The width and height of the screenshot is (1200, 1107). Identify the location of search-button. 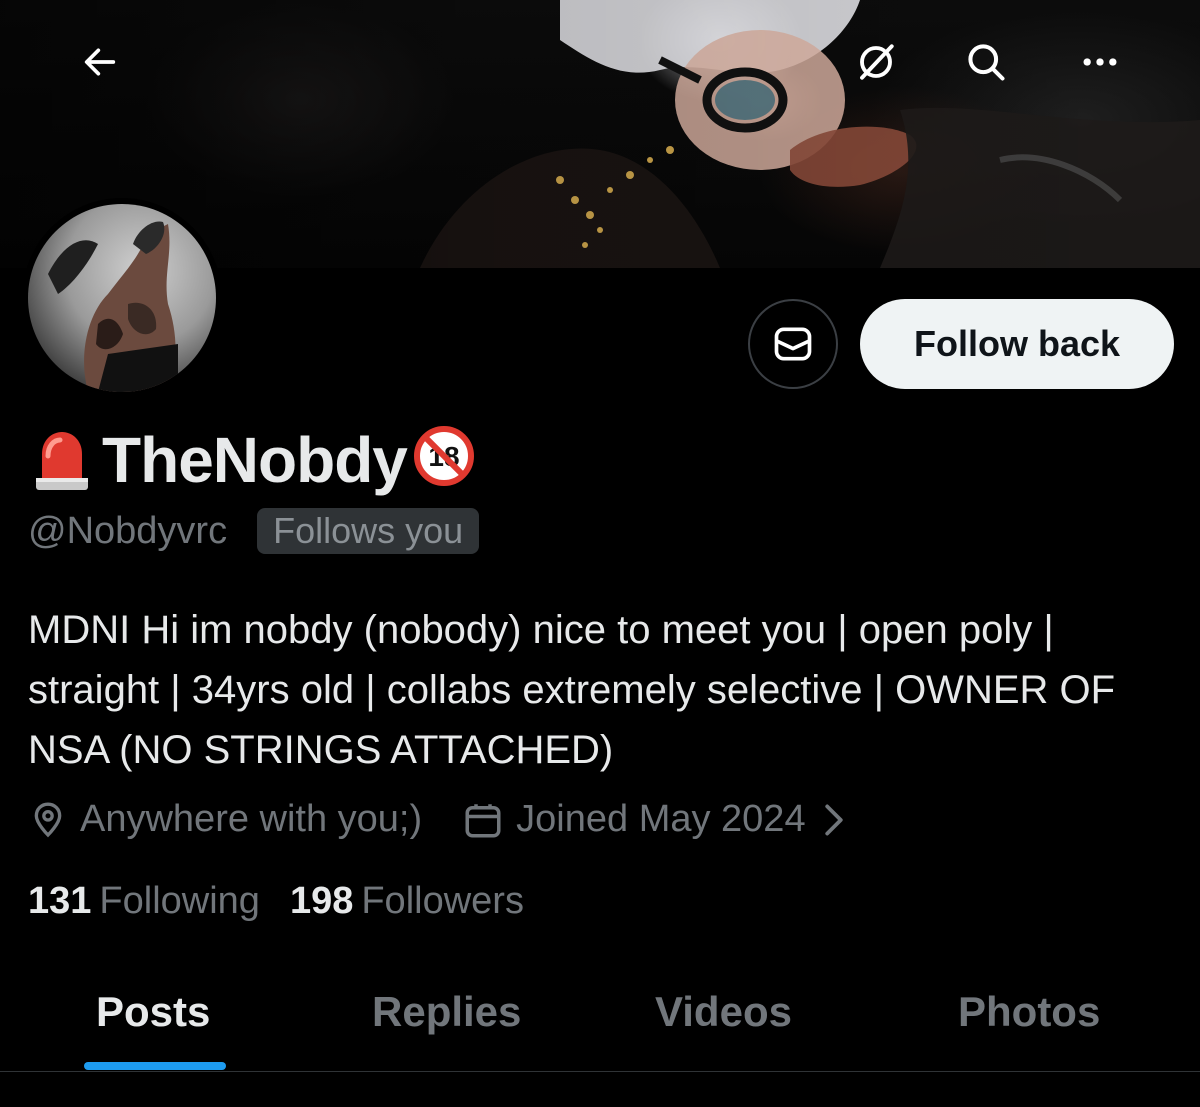
(986, 62).